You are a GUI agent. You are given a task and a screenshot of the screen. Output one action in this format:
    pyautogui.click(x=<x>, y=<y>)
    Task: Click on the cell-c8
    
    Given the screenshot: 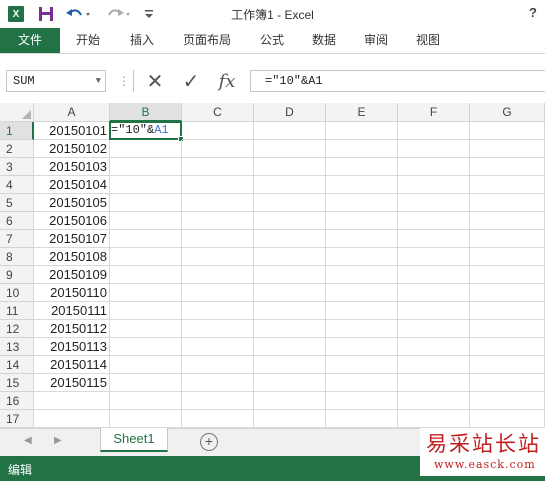 What is the action you would take?
    pyautogui.click(x=218, y=257)
    